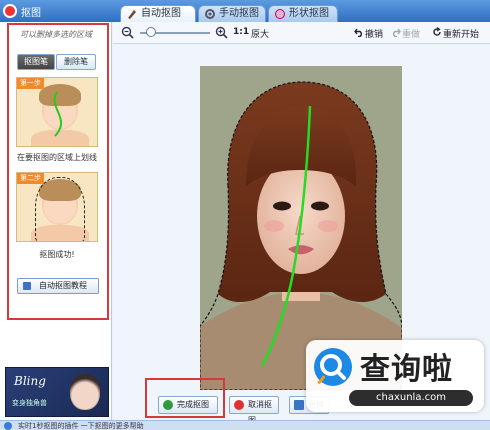 Image resolution: width=490 pixels, height=430 pixels. I want to click on tab-label: 自动抠图, so click(161, 13).